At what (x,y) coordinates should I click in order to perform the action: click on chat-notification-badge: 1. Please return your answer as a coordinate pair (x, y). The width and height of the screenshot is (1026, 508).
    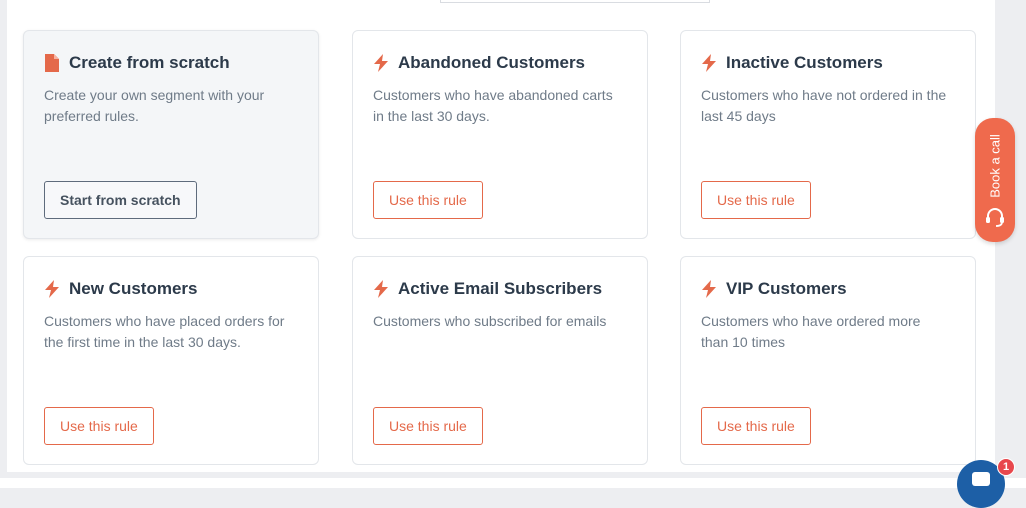
    Looking at the image, I should click on (1006, 467).